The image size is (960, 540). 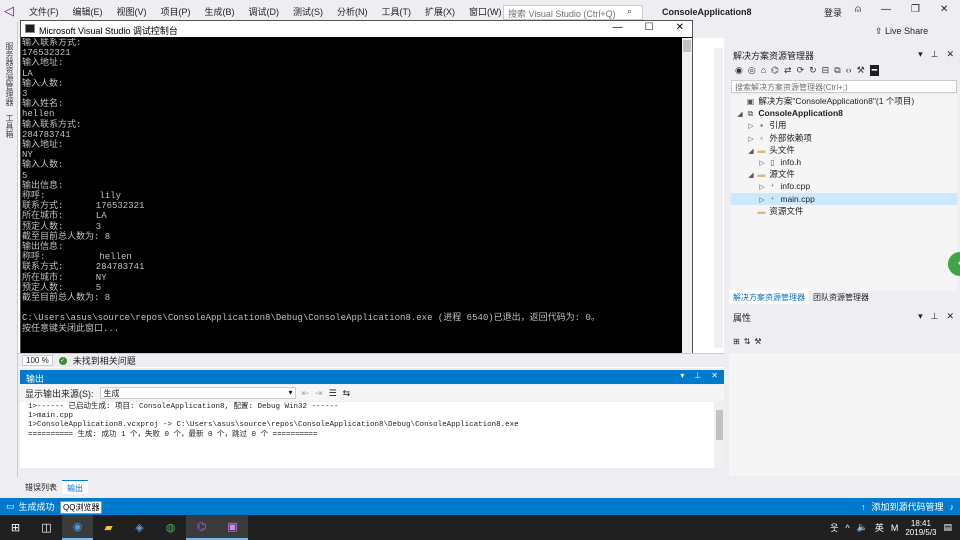 I want to click on alphabetical-icon: ⇅, so click(x=747, y=344).